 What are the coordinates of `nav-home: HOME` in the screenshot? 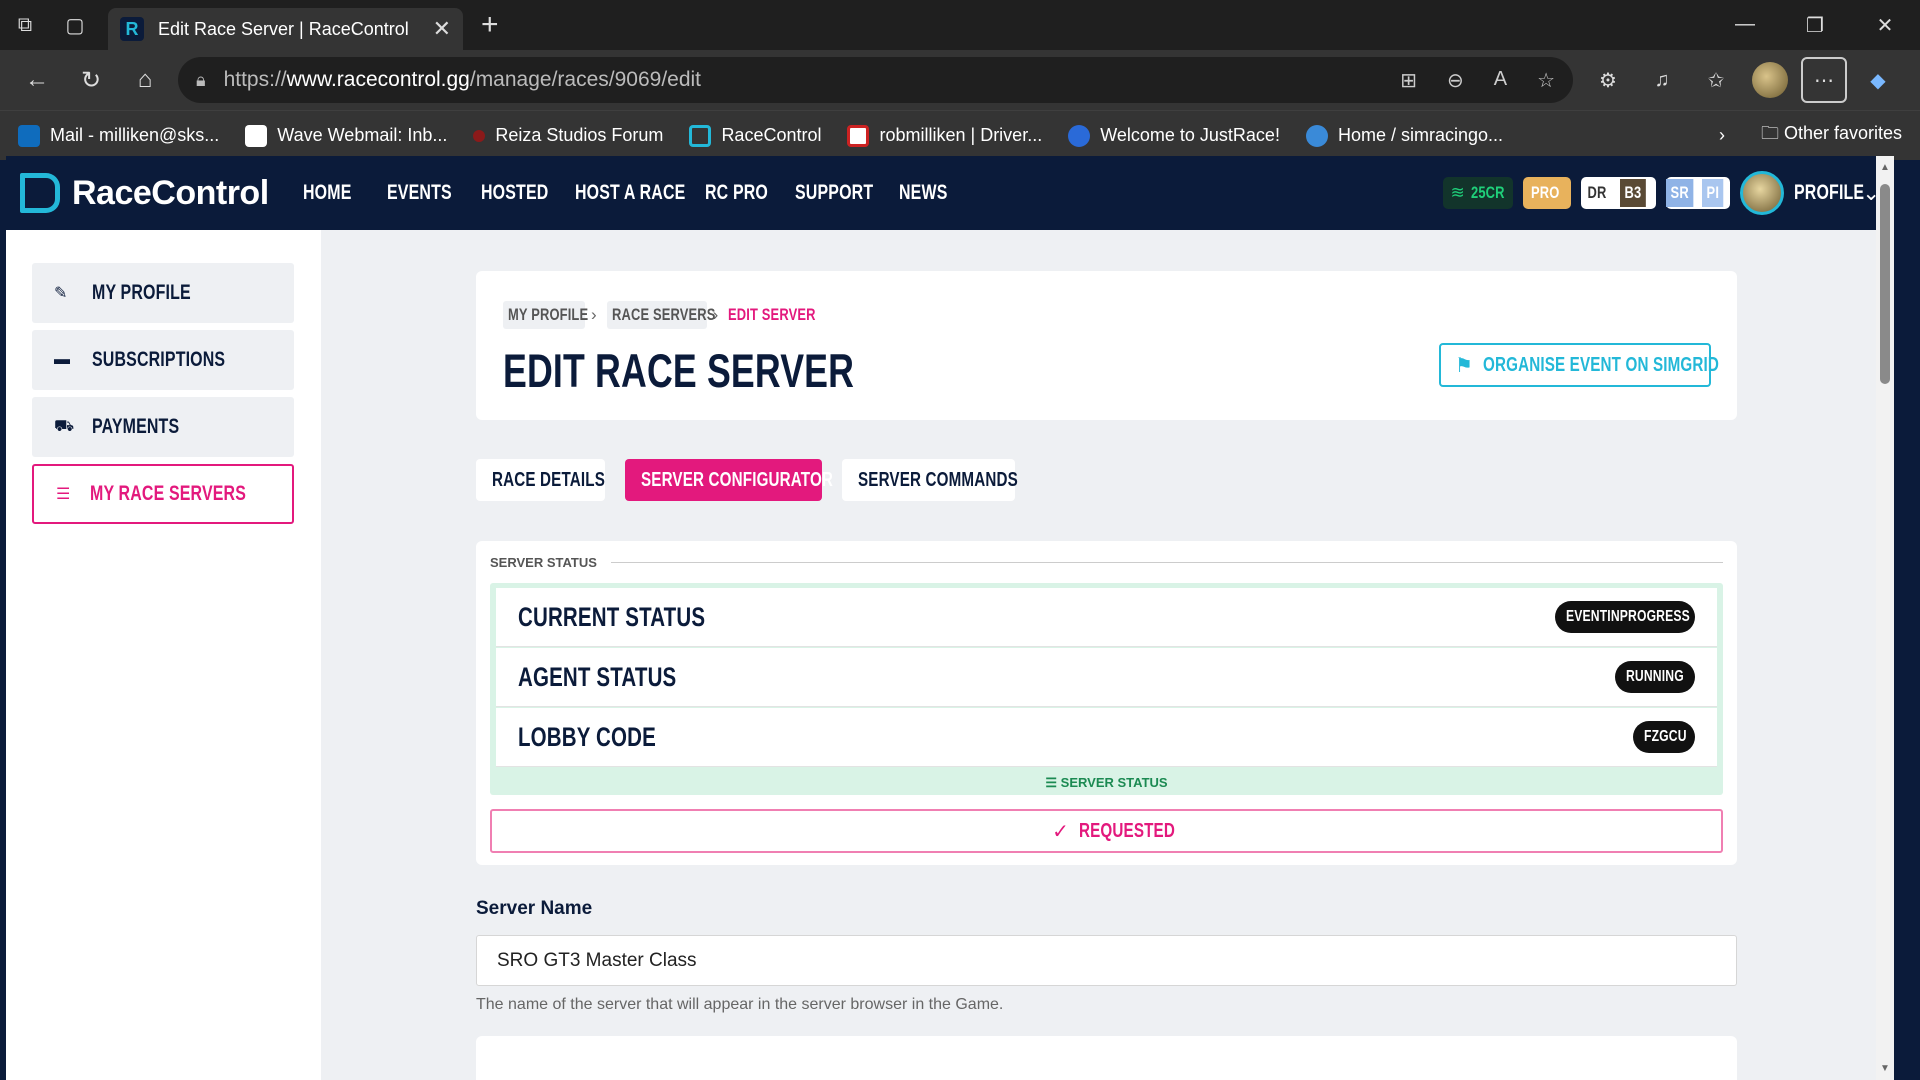 It's located at (343, 193).